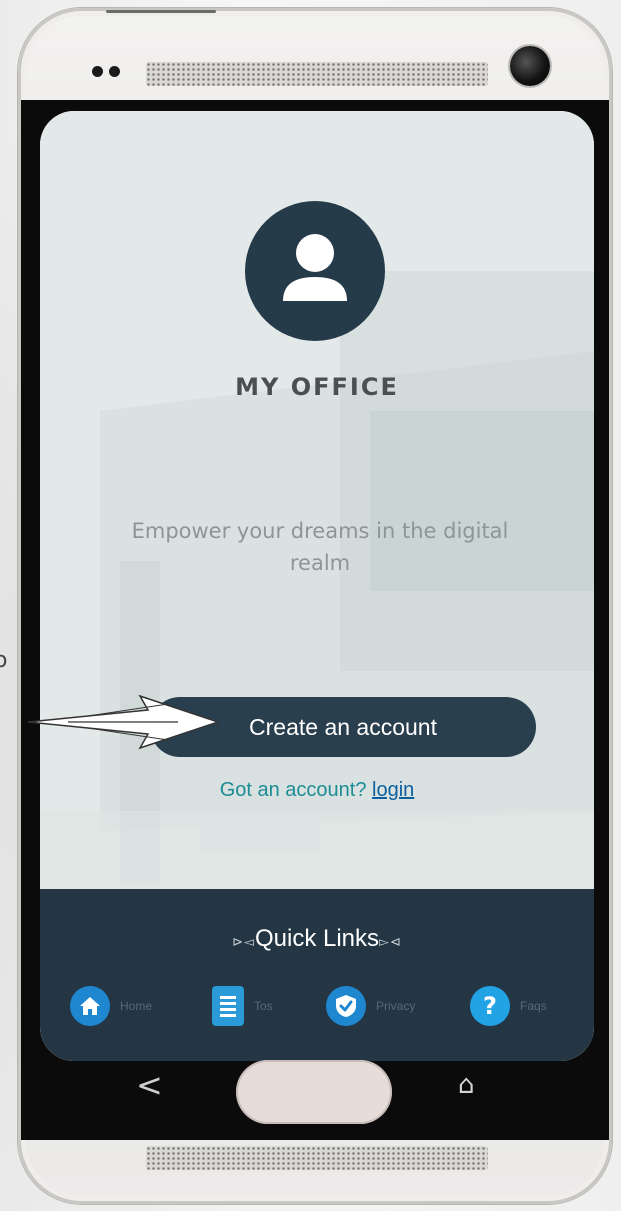  I want to click on quick-link-faqs: ? Faqs, so click(508, 1006).